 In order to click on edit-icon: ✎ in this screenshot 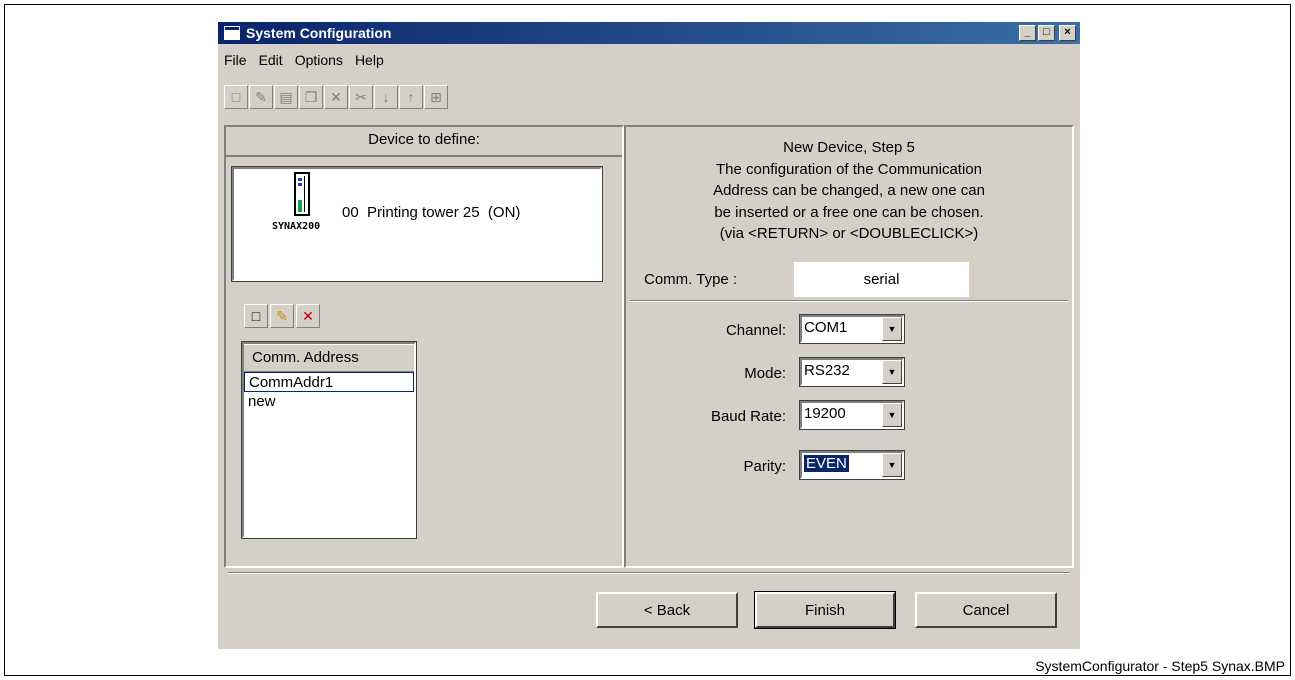, I will do `click(261, 97)`.